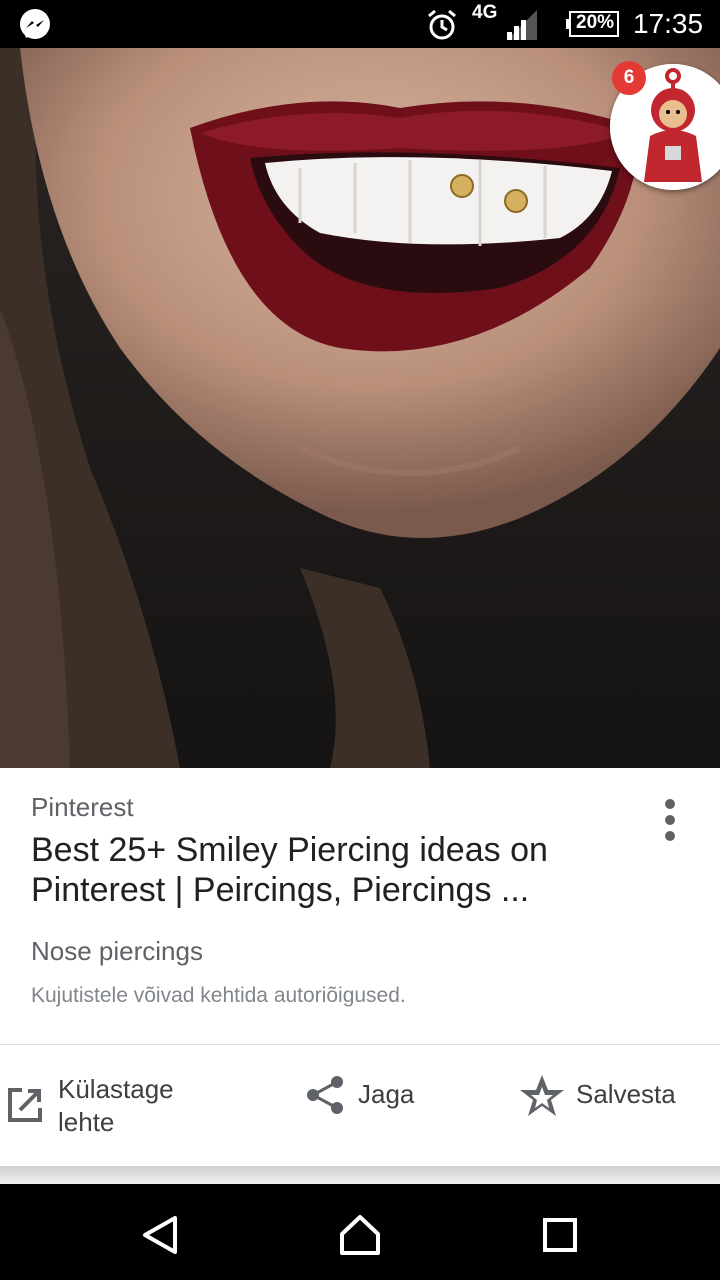  What do you see at coordinates (86, 1122) in the screenshot?
I see `visit-page-label-line2: lehte` at bounding box center [86, 1122].